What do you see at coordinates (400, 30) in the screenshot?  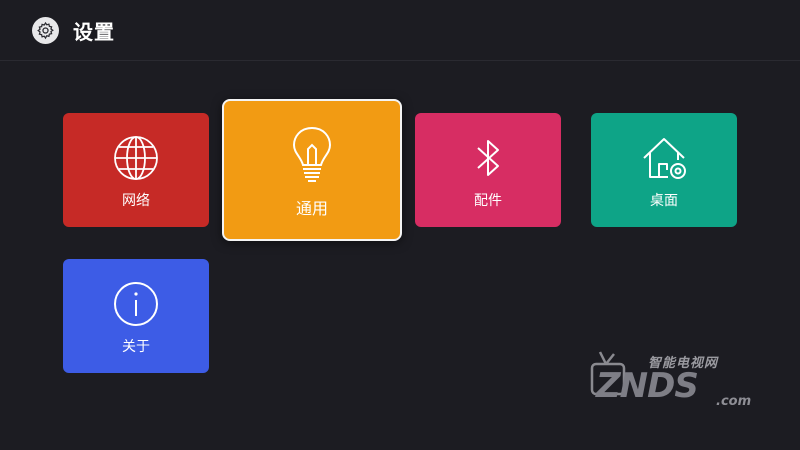 I see `top-bar: 设置` at bounding box center [400, 30].